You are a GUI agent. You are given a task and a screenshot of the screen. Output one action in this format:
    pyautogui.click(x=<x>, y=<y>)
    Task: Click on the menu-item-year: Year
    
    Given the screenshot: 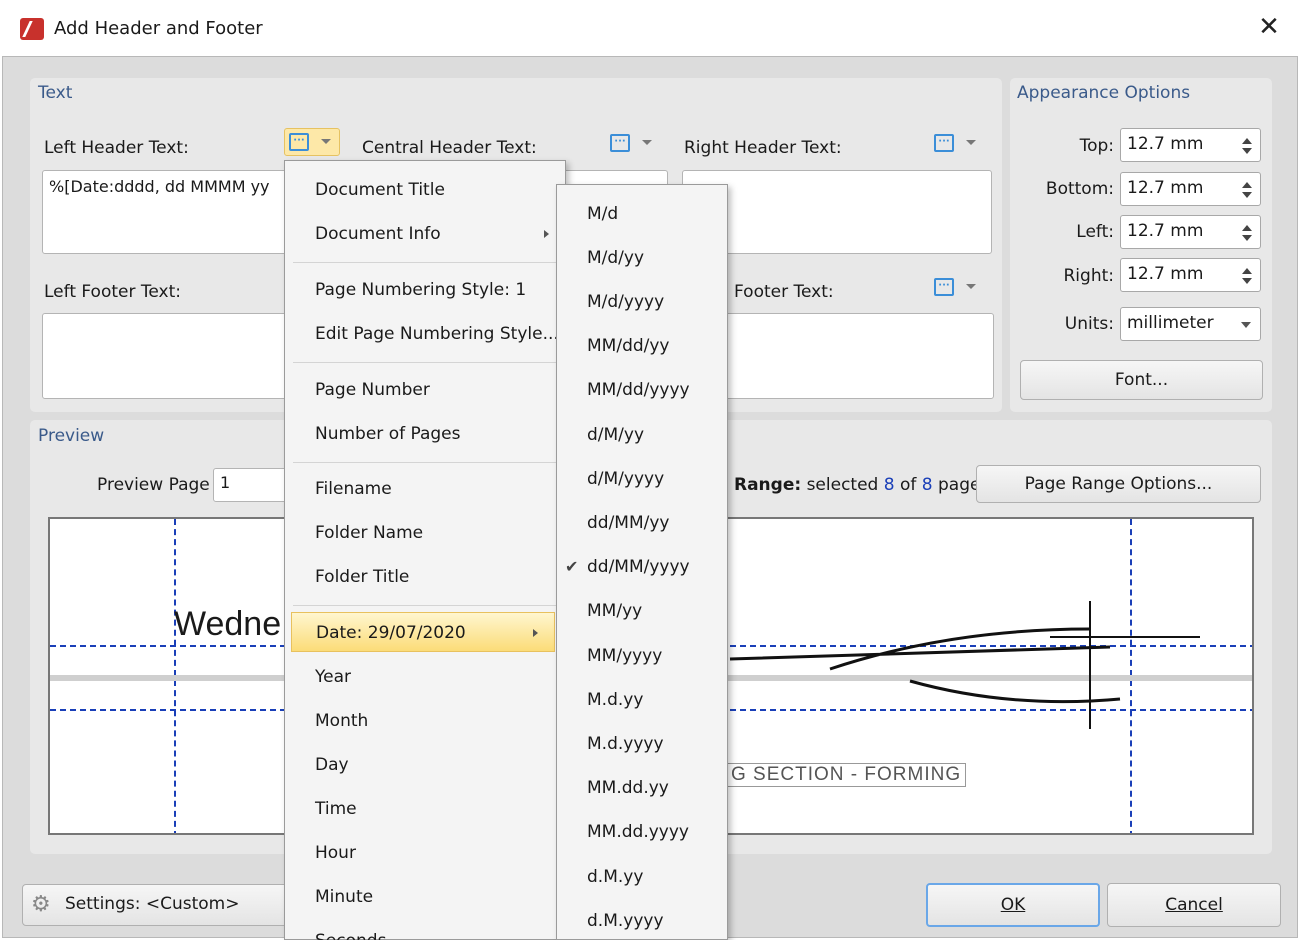 What is the action you would take?
    pyautogui.click(x=425, y=677)
    